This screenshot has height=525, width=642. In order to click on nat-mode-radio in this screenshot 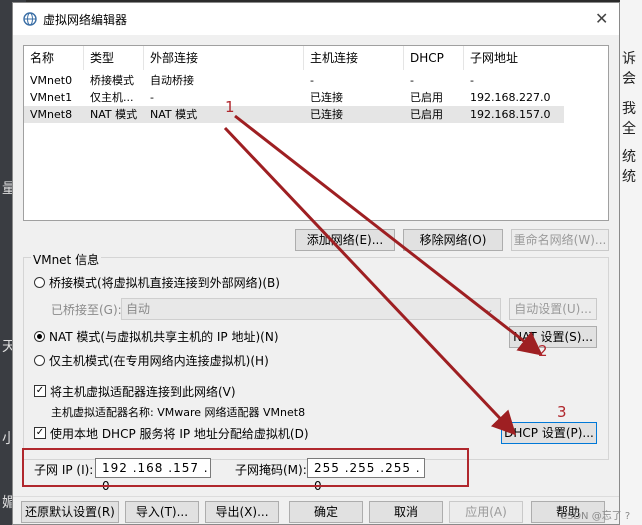, I will do `click(39, 336)`.